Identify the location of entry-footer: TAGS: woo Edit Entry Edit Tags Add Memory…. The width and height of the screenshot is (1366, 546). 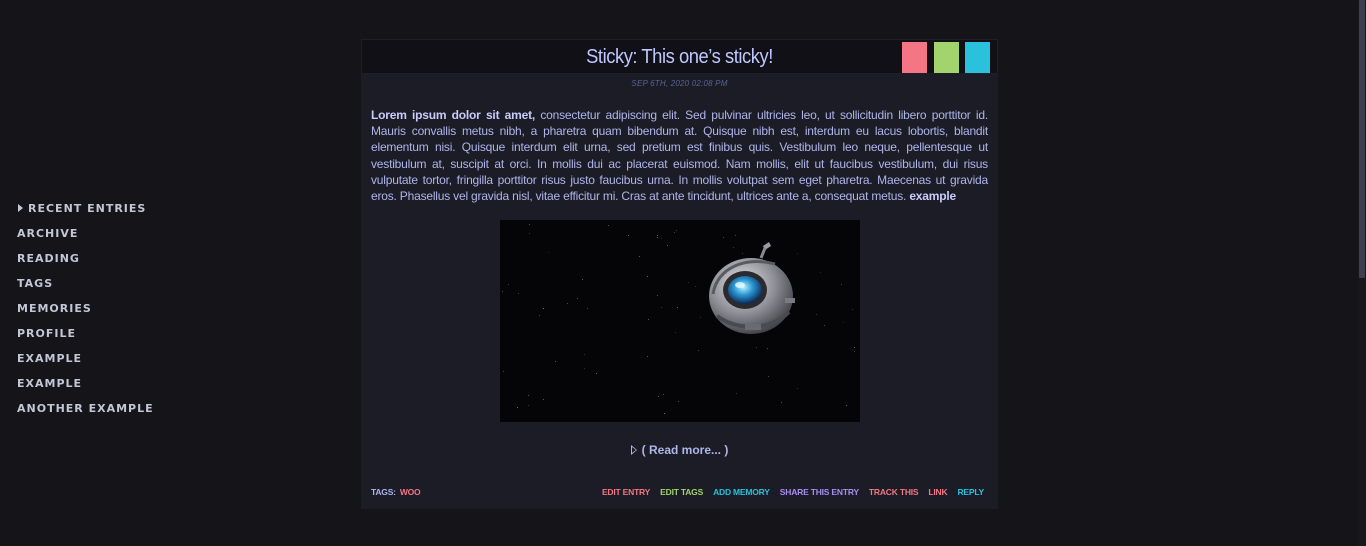
(679, 493).